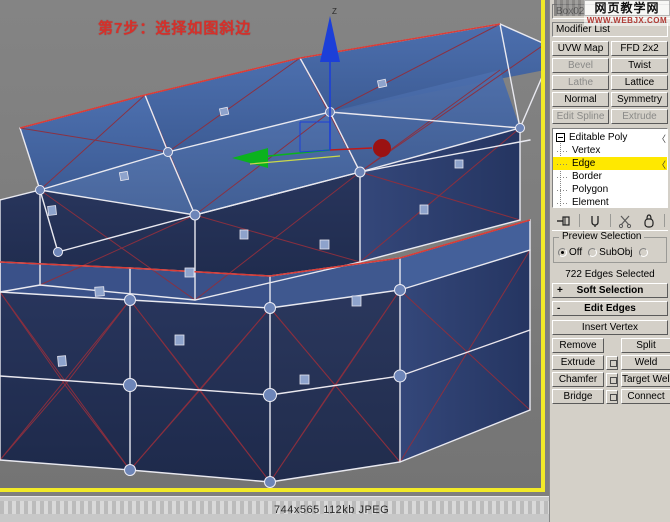 The height and width of the screenshot is (522, 670). I want to click on pin-stack-icon, so click(564, 221).